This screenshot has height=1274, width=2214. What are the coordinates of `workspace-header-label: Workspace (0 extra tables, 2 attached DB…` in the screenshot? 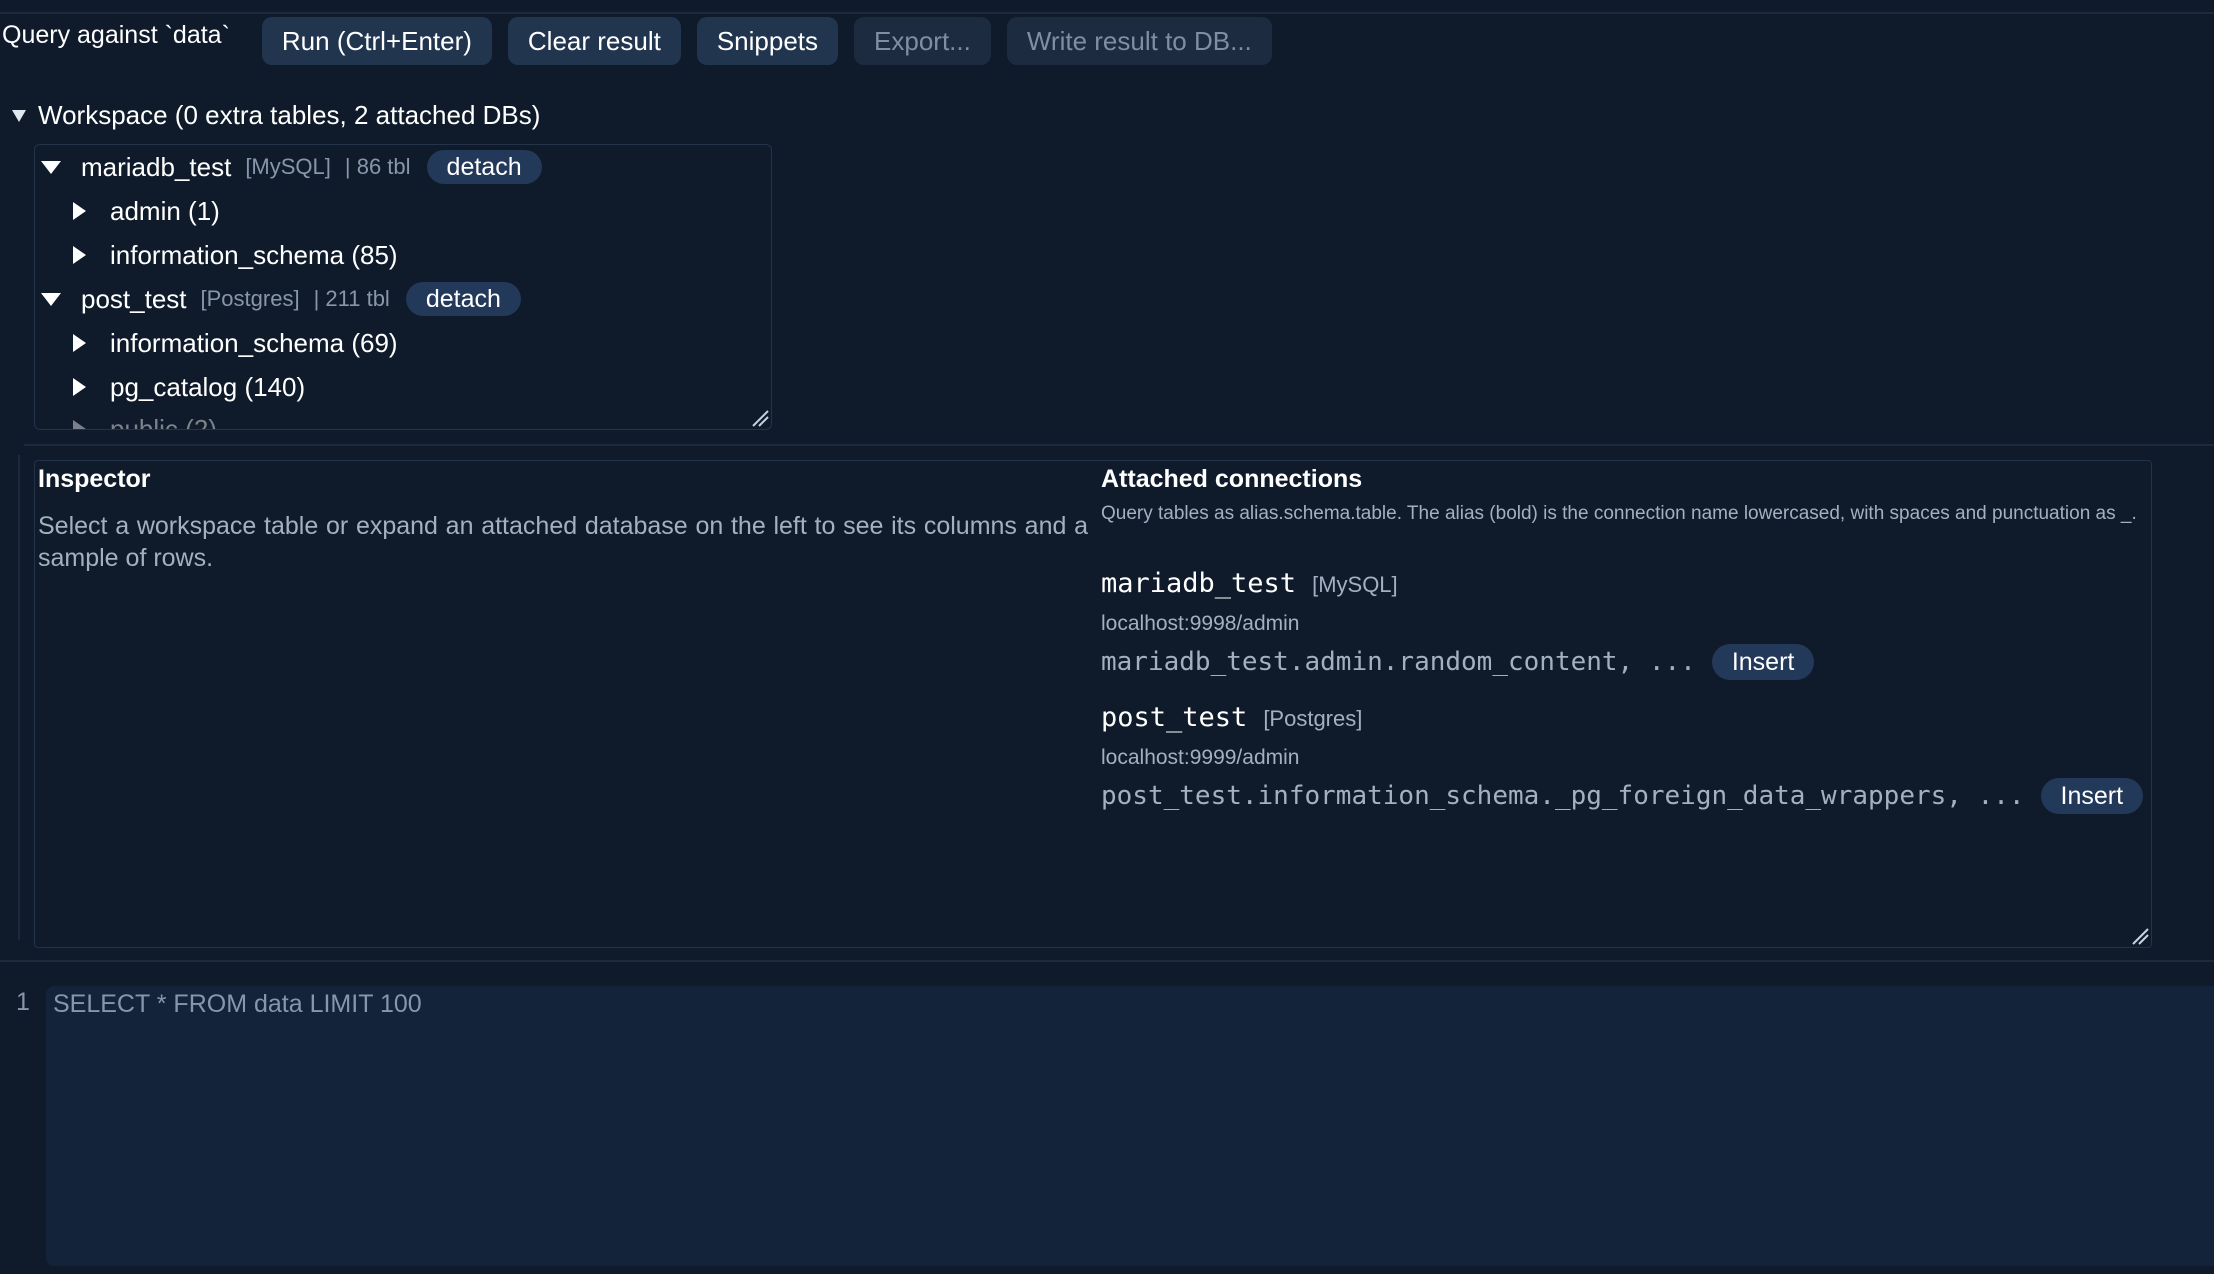 It's located at (289, 115).